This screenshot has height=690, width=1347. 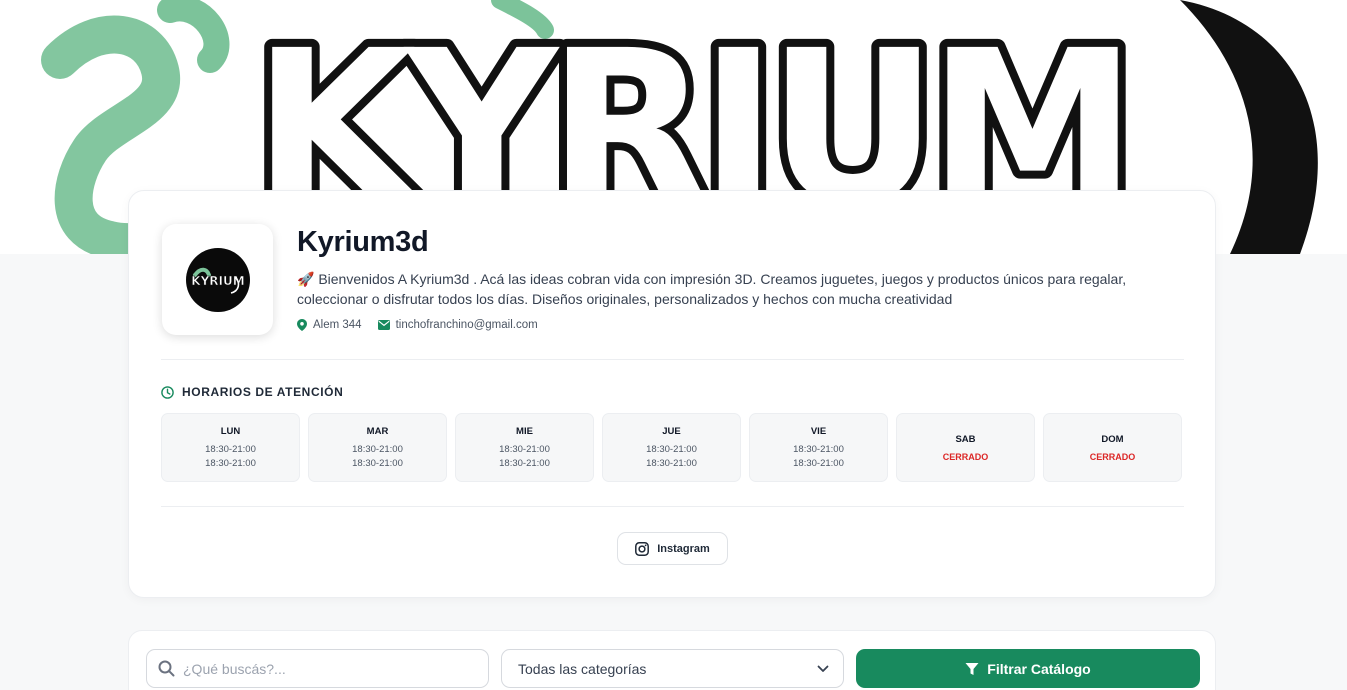 I want to click on clock-icon, so click(x=167, y=392).